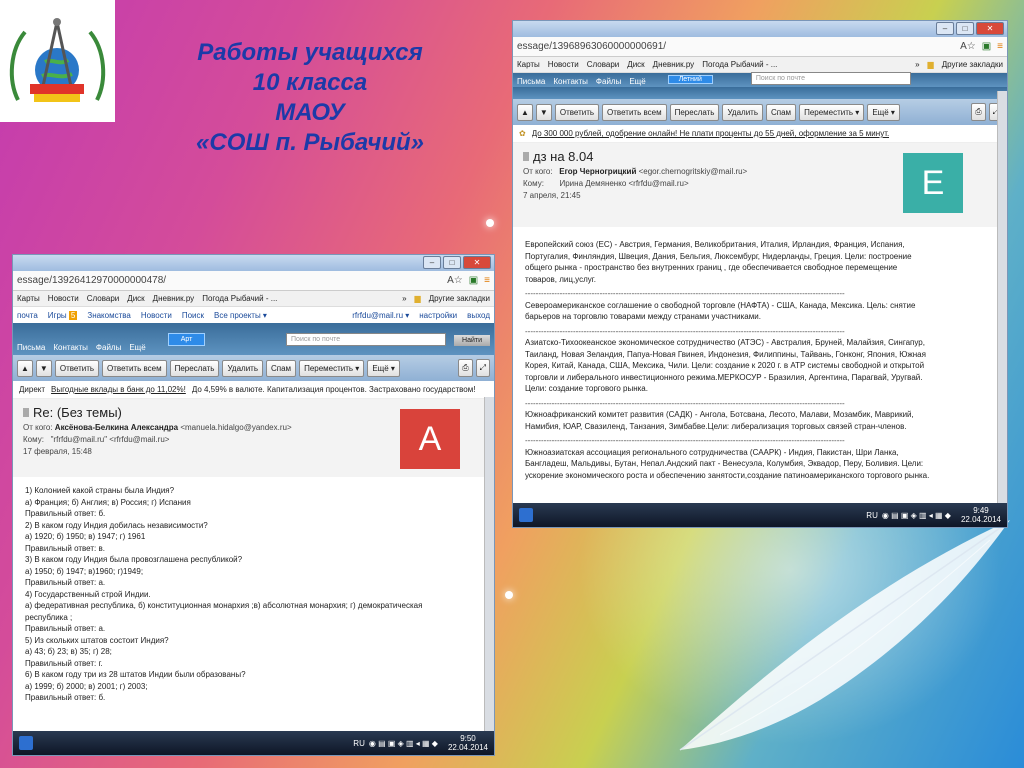 The height and width of the screenshot is (768, 1024). Describe the element at coordinates (118, 389) in the screenshot. I see `ad-link: Выгодные вклады в банк до 11,02%!` at that location.